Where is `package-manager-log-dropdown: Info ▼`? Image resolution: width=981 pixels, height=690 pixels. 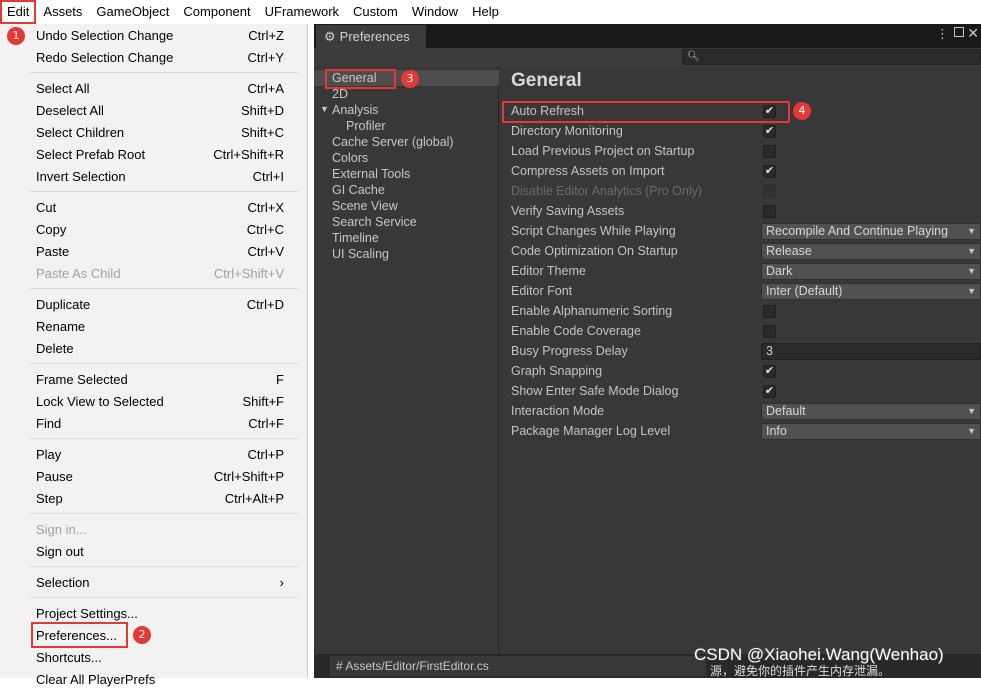
package-manager-log-dropdown: Info ▼ is located at coordinates (871, 431).